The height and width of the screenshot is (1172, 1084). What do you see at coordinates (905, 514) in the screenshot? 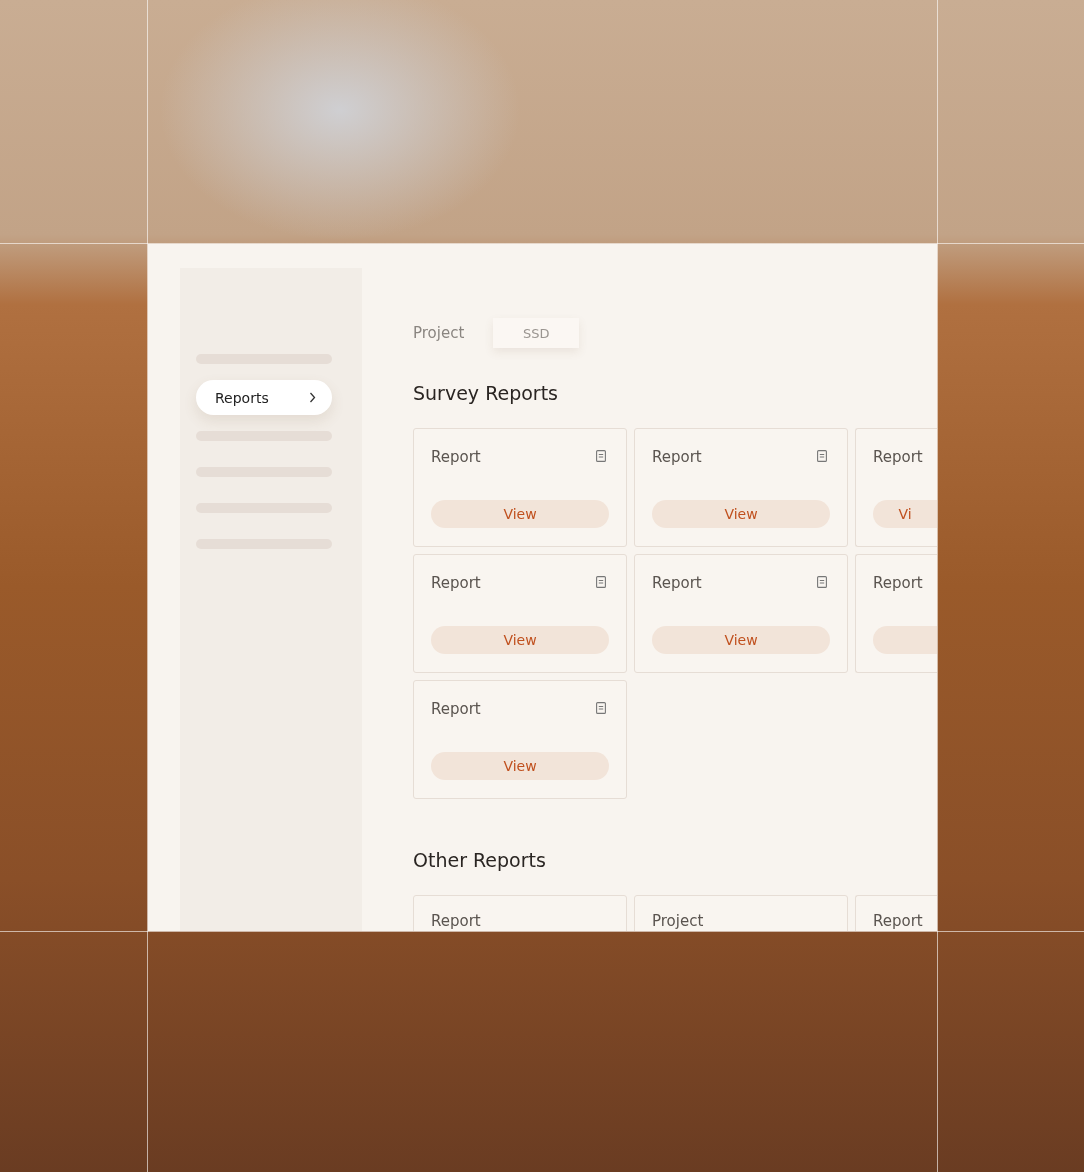
I see `view-button: Vi` at bounding box center [905, 514].